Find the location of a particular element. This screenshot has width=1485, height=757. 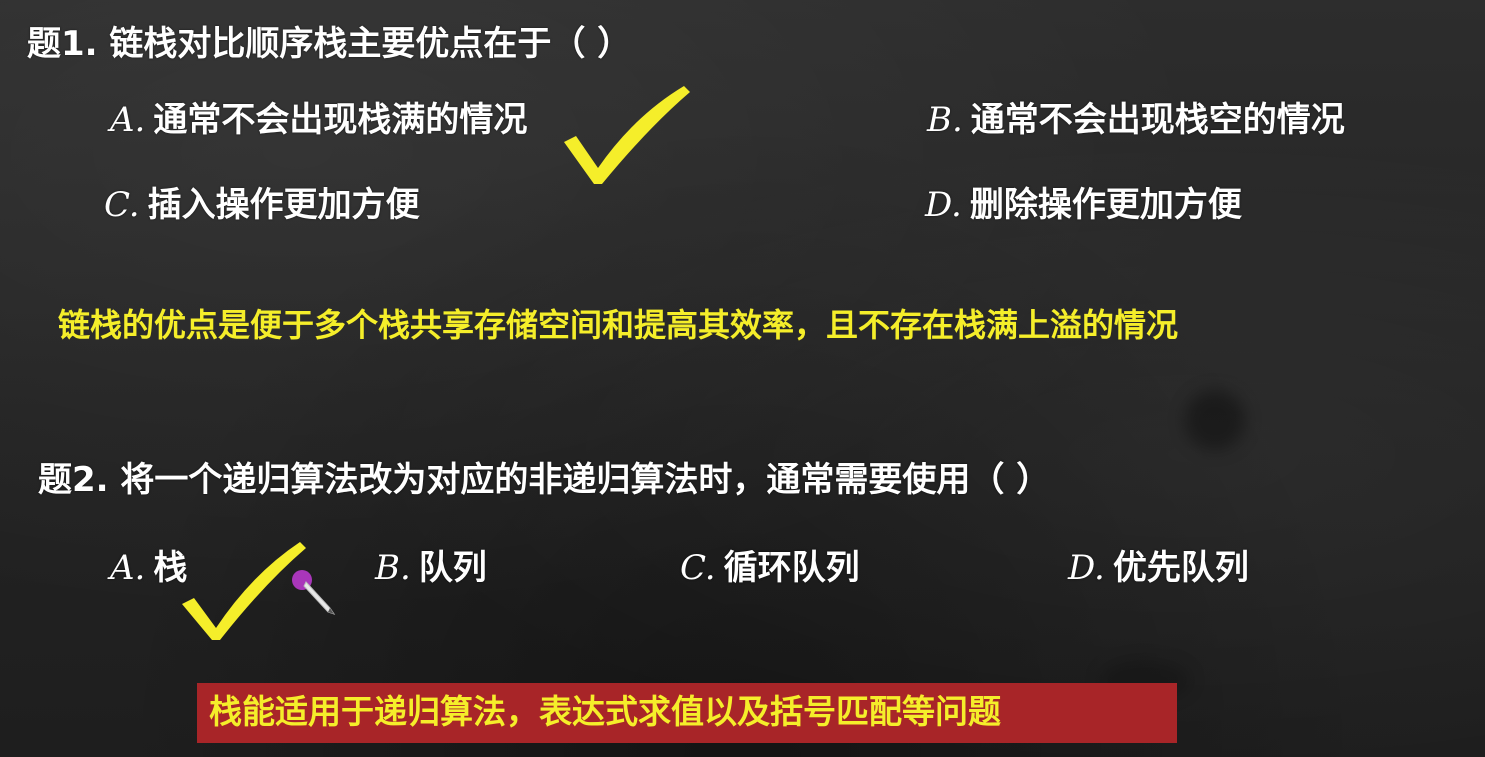

option-text: 删除操作更加方便 is located at coordinates (1105, 205).